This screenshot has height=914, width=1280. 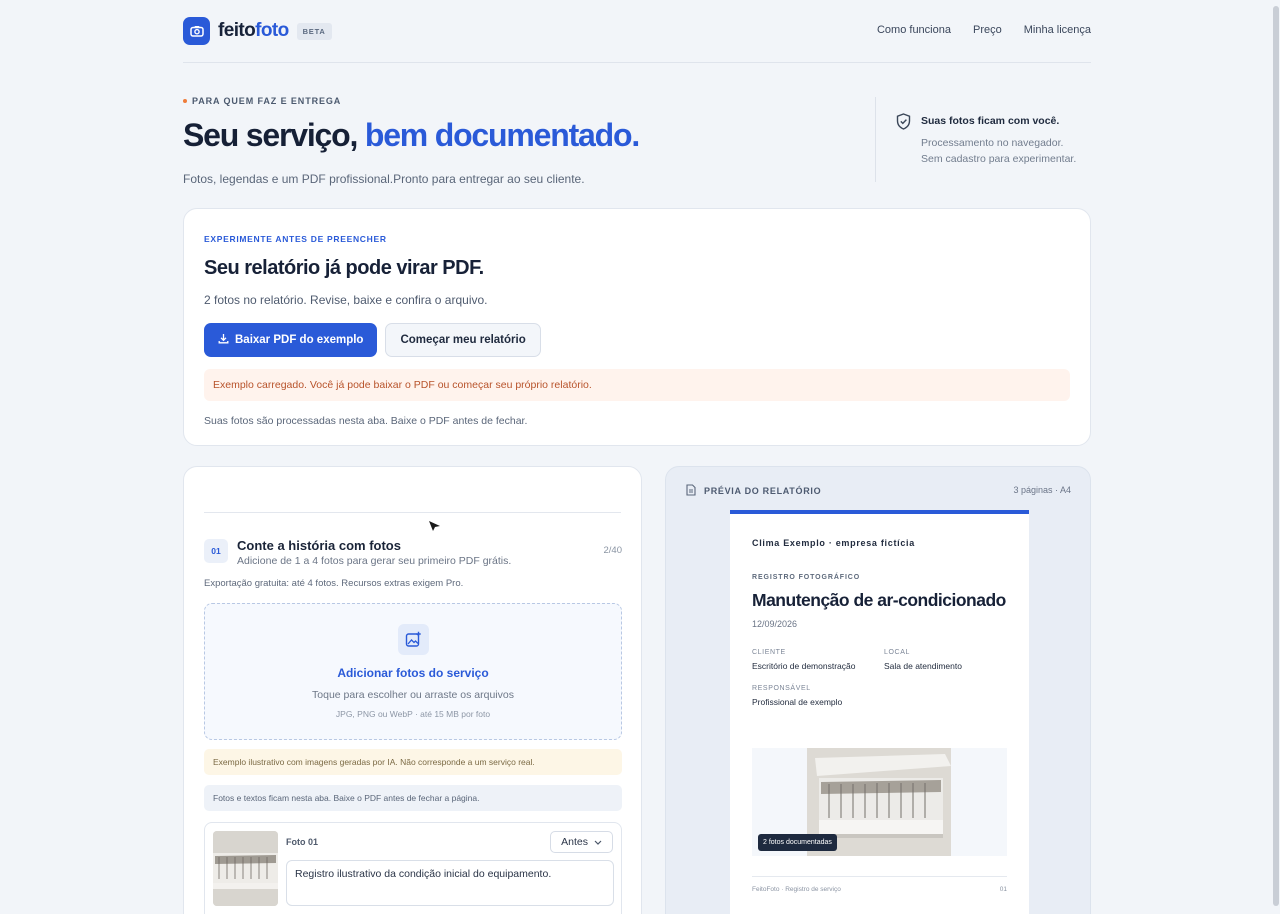 I want to click on preview-photo-area: 2 fotos documentadas, so click(x=879, y=802).